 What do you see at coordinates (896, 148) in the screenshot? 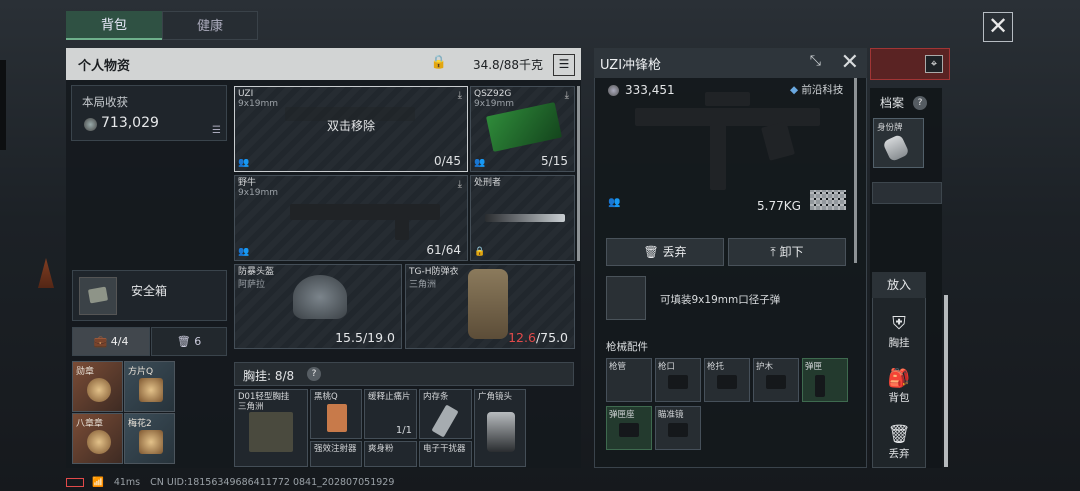
I see `dog-tag-icon` at bounding box center [896, 148].